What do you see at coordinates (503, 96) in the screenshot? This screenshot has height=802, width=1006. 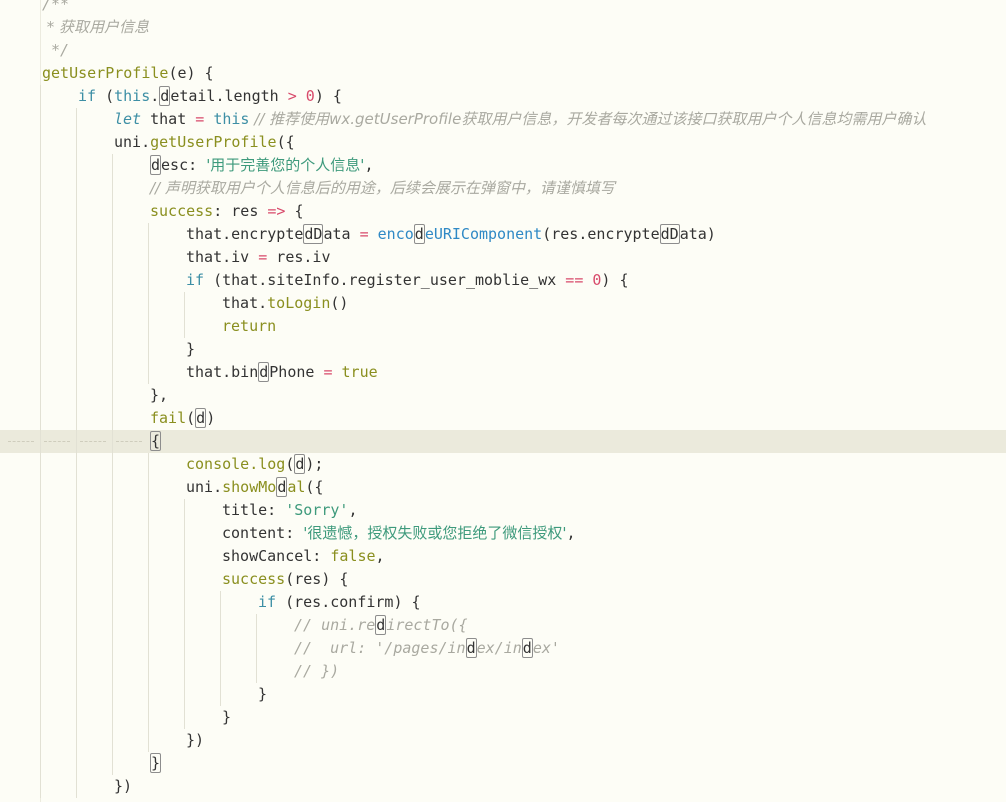 I see `code-line: if (this.detail.length > 0) {` at bounding box center [503, 96].